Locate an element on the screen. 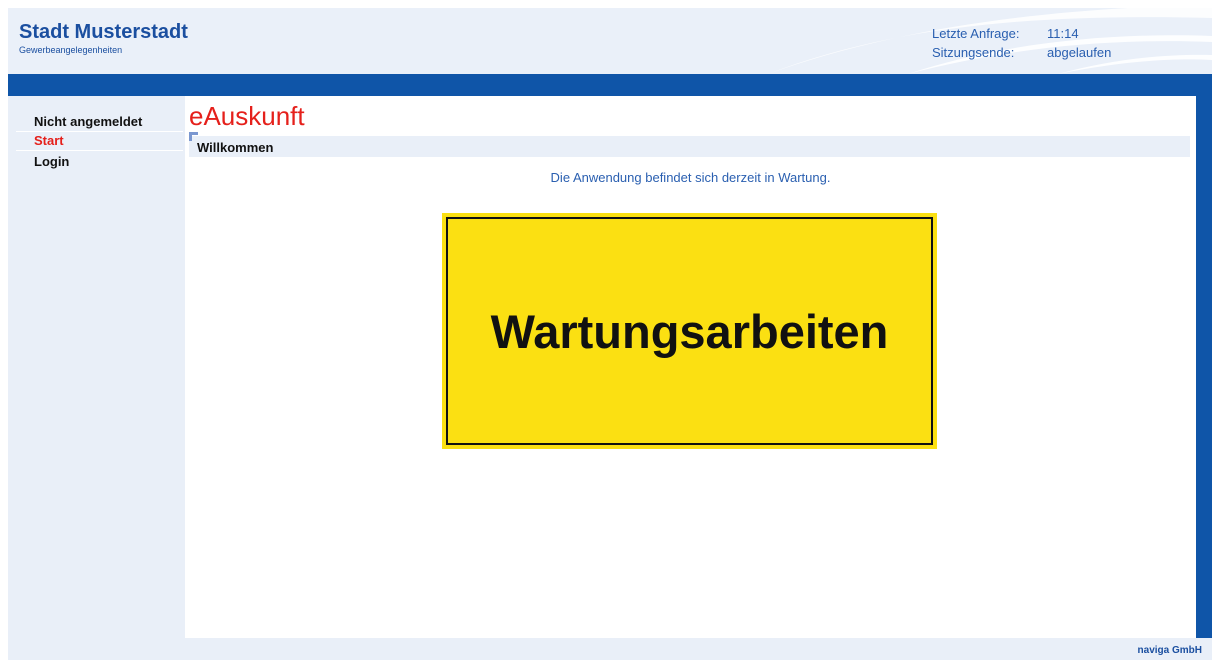 The height and width of the screenshot is (660, 1212). session-end-value: abgelaufen is located at coordinates (1079, 52).